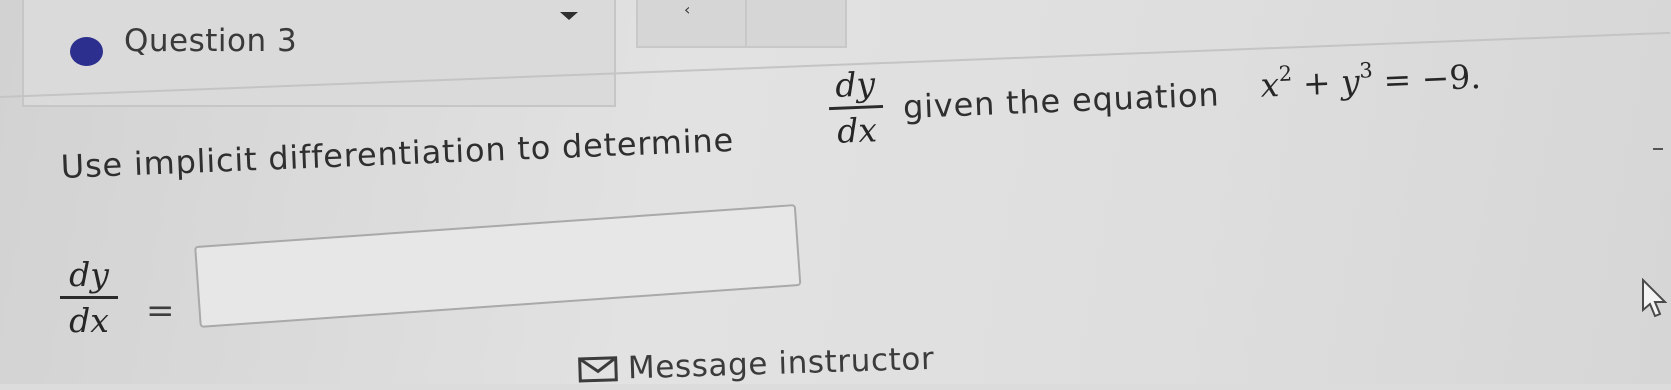  What do you see at coordinates (89, 274) in the screenshot?
I see `answer-lhs-numerator: dy` at bounding box center [89, 274].